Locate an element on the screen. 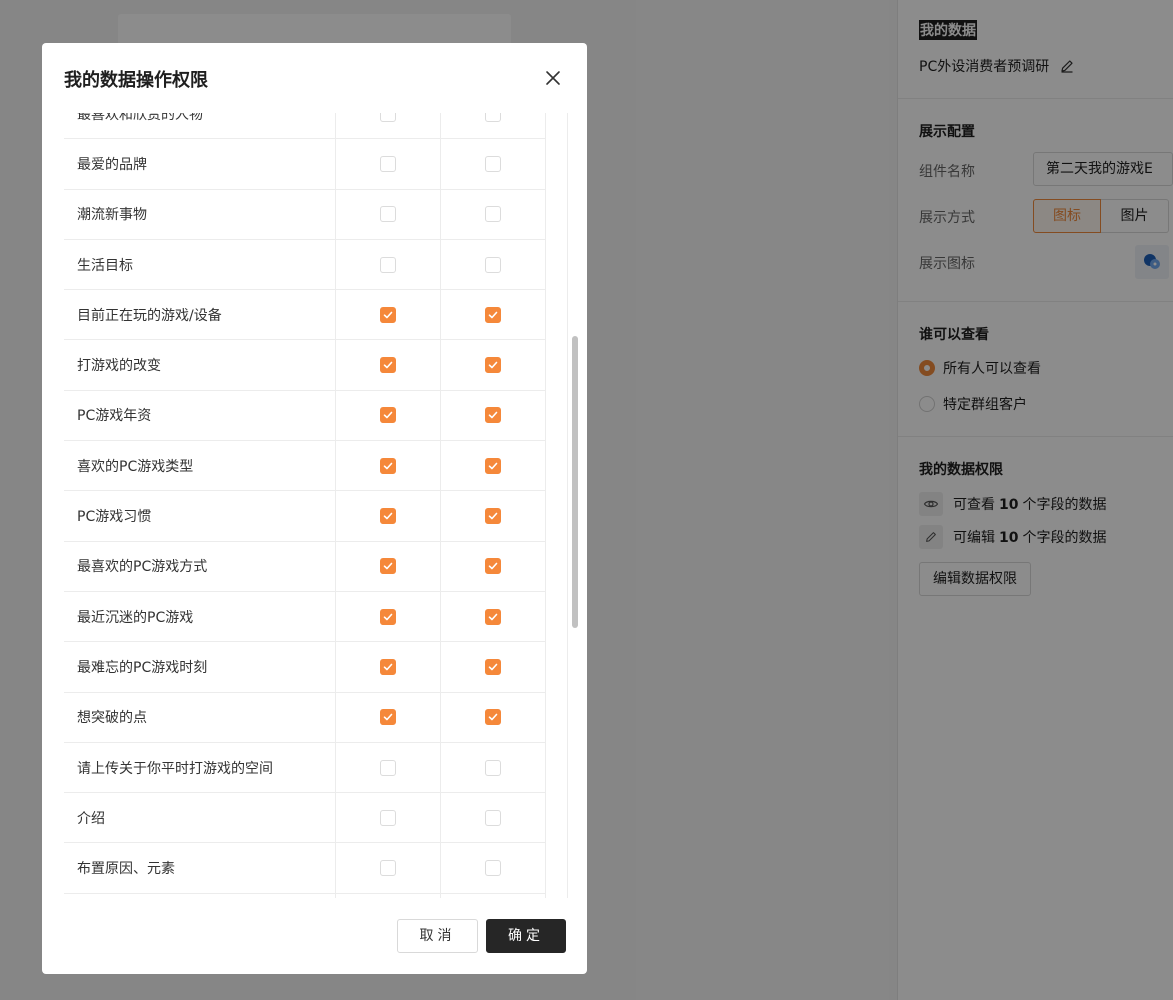  field-name: PC游戏年资 is located at coordinates (200, 415).